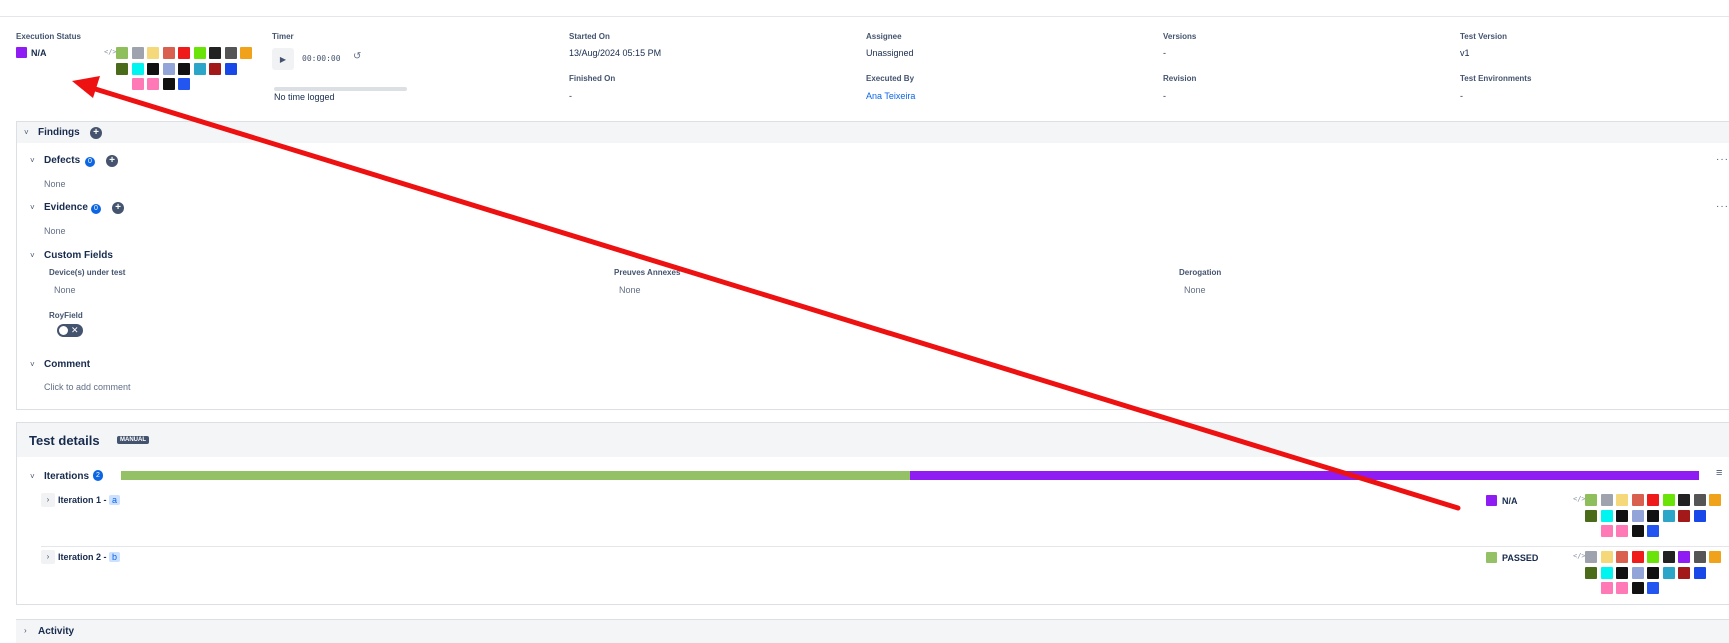  Describe the element at coordinates (86, 87) in the screenshot. I see `arrow-head` at that location.